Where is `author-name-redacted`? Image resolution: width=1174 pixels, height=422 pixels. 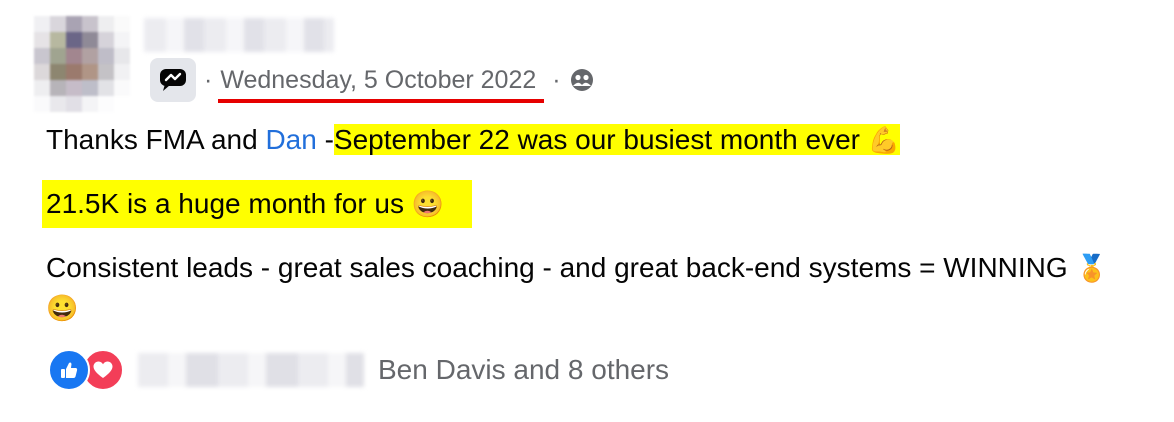 author-name-redacted is located at coordinates (239, 35).